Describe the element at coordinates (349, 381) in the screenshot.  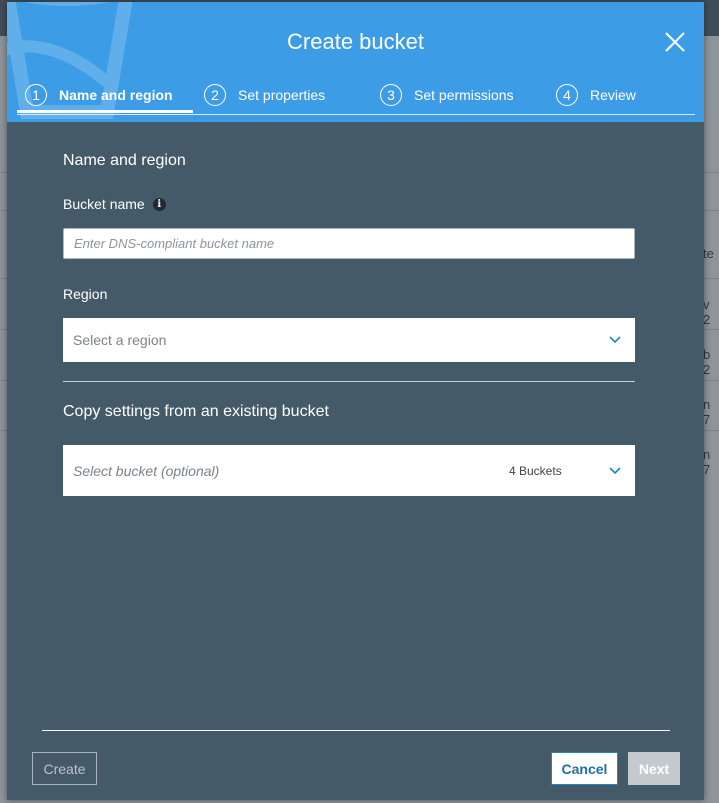
I see `section-divider` at that location.